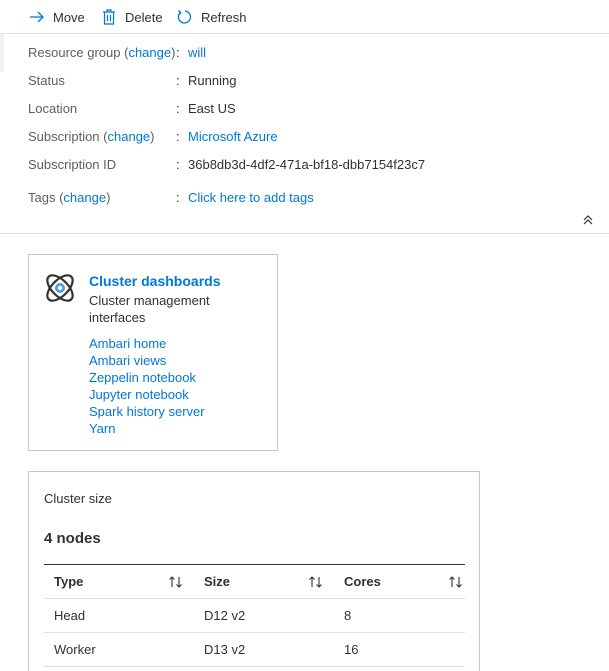 The width and height of the screenshot is (609, 671). Describe the element at coordinates (70, 615) in the screenshot. I see `cell-type: Head` at that location.